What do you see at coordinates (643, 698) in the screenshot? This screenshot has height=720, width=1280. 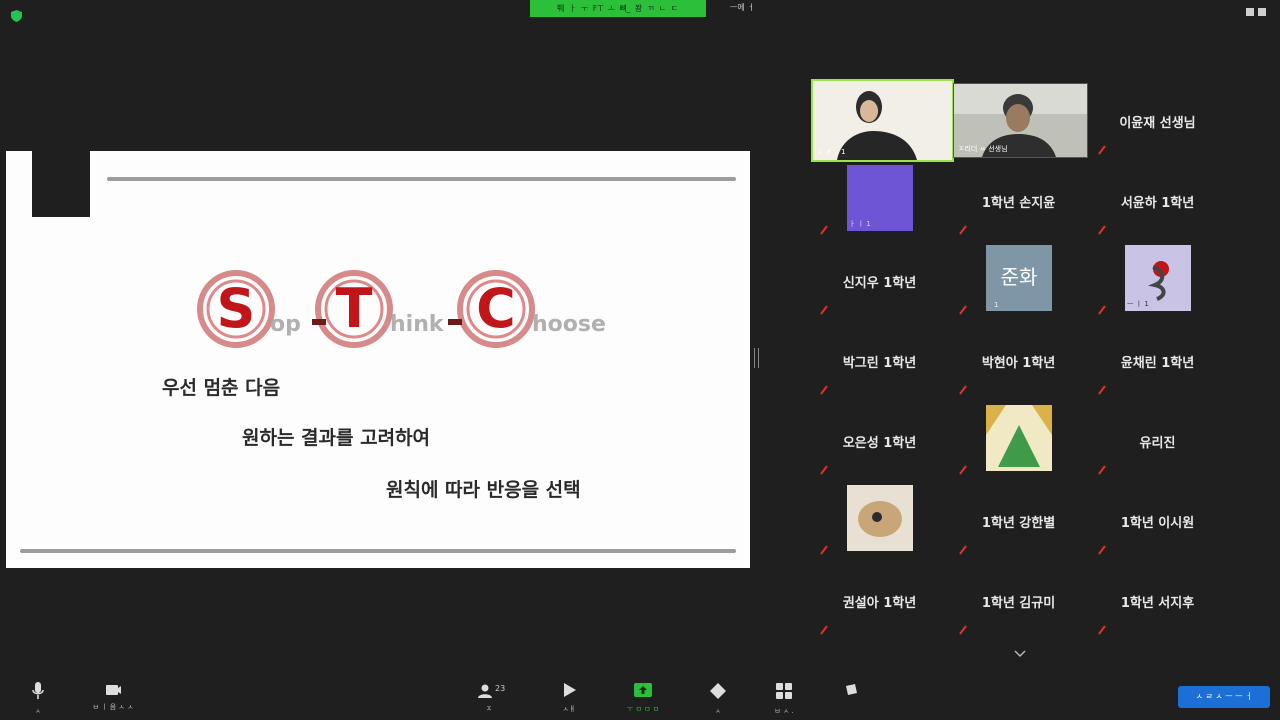 I see `share-screen-button: ㅜ ㅁ ㅁ ㅁ` at bounding box center [643, 698].